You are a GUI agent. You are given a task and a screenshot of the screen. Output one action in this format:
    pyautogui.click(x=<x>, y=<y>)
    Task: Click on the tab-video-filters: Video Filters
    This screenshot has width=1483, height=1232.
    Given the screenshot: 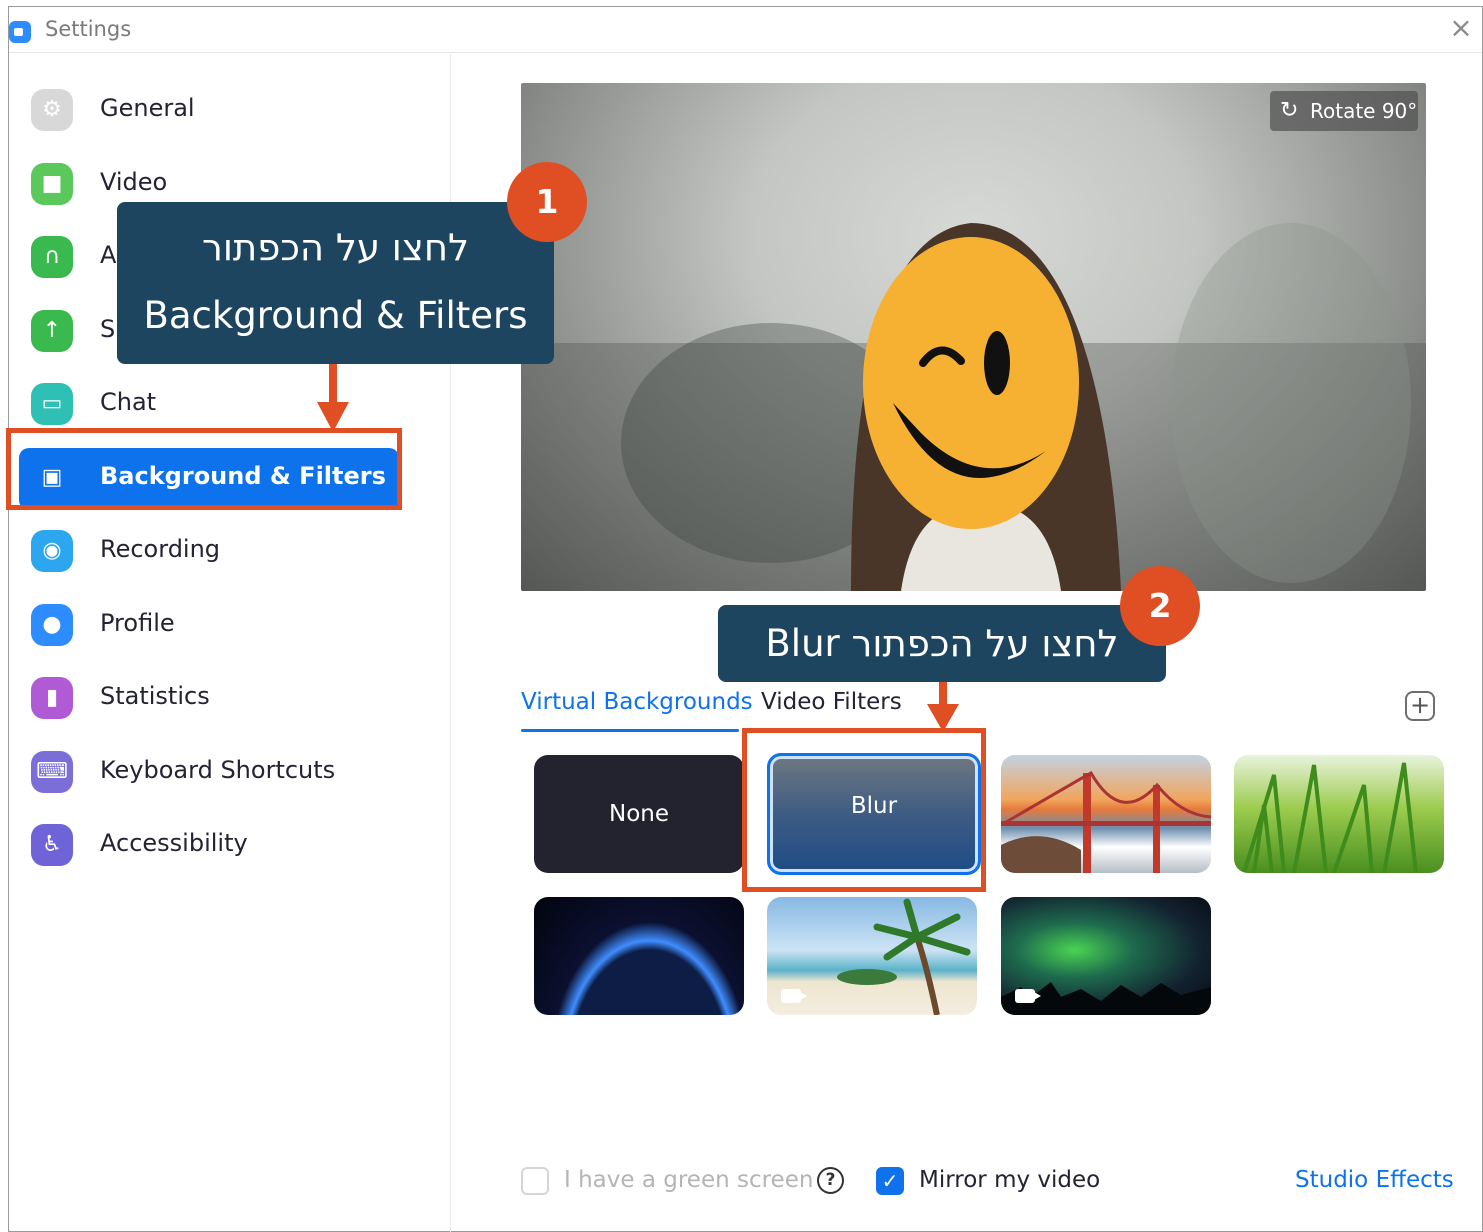 What is the action you would take?
    pyautogui.click(x=831, y=702)
    